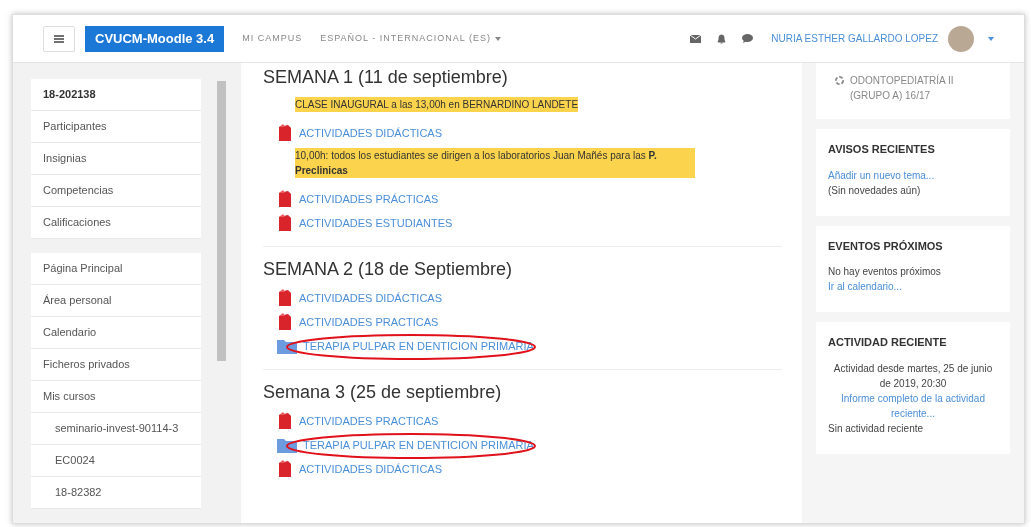 The image size is (1031, 527). Describe the element at coordinates (369, 199) in the screenshot. I see `activity-link: ACTIVIDADES PRÁCTICAS` at that location.